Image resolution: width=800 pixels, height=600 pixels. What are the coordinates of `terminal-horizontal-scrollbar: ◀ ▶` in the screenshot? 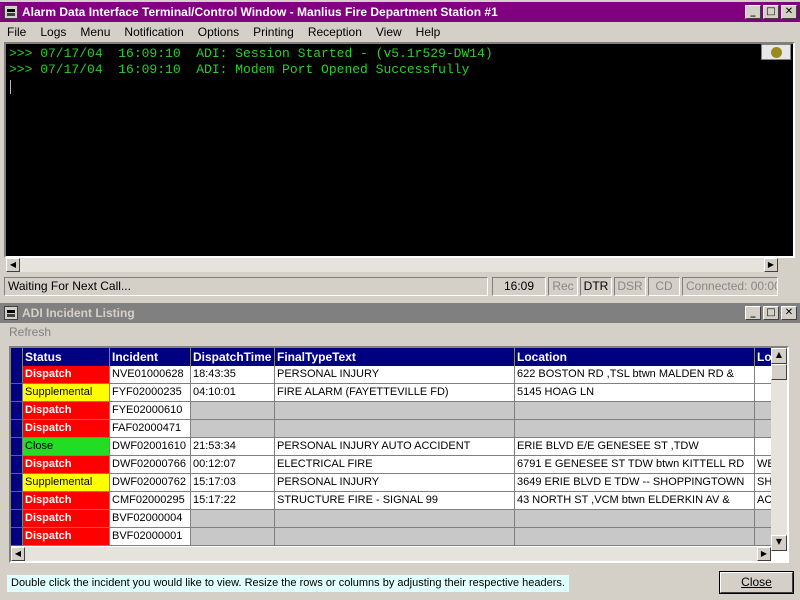 It's located at (392, 265).